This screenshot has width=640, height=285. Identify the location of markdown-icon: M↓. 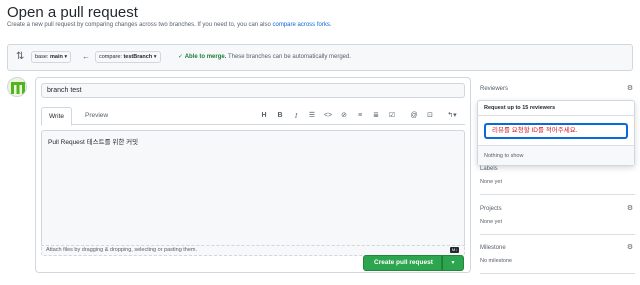
(454, 250).